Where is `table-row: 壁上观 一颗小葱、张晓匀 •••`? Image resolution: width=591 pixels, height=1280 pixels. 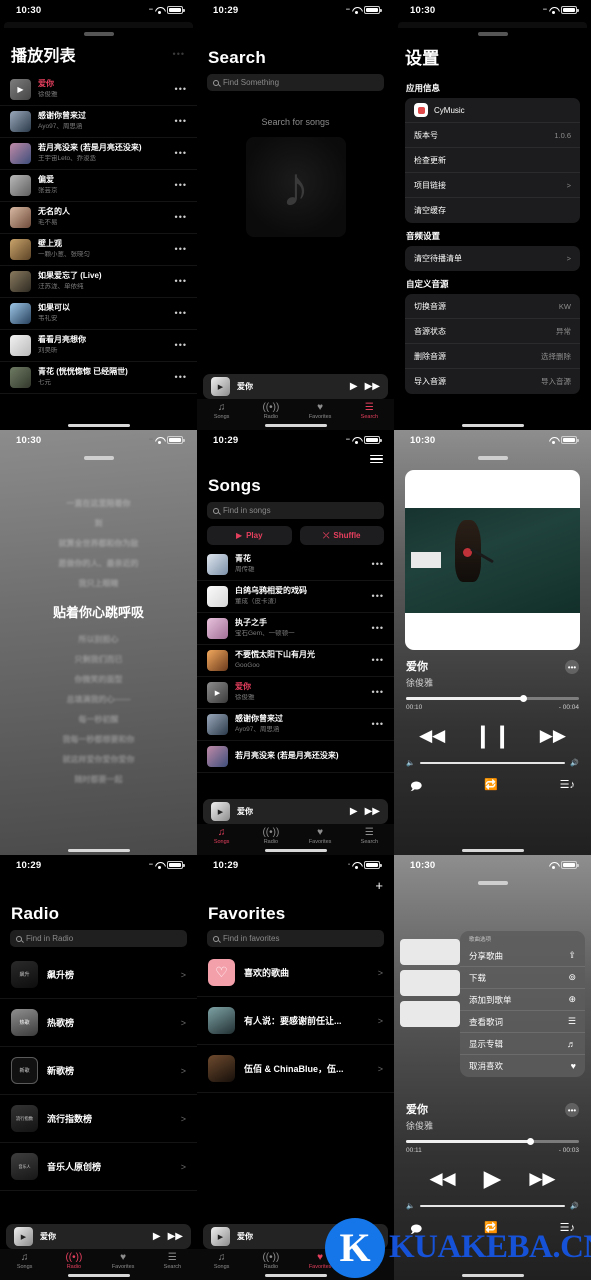 table-row: 壁上观 一颗小葱、张晓匀 ••• is located at coordinates (98, 250).